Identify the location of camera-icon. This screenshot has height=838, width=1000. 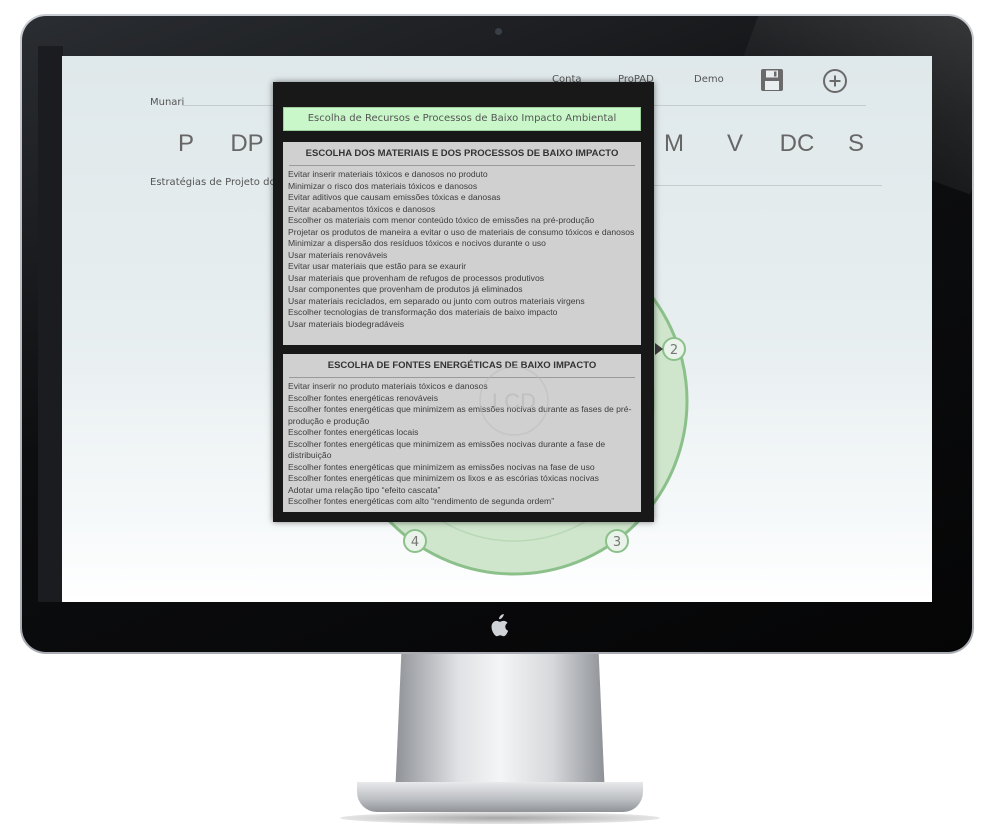
(498, 31).